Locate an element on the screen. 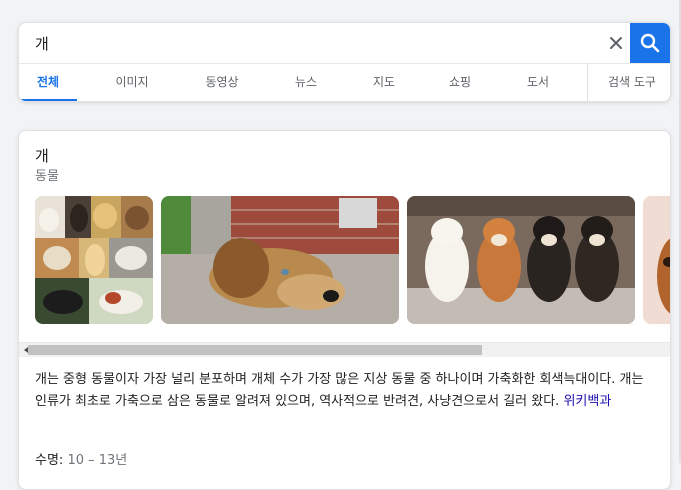 Image resolution: width=681 pixels, height=490 pixels. search-button is located at coordinates (650, 43).